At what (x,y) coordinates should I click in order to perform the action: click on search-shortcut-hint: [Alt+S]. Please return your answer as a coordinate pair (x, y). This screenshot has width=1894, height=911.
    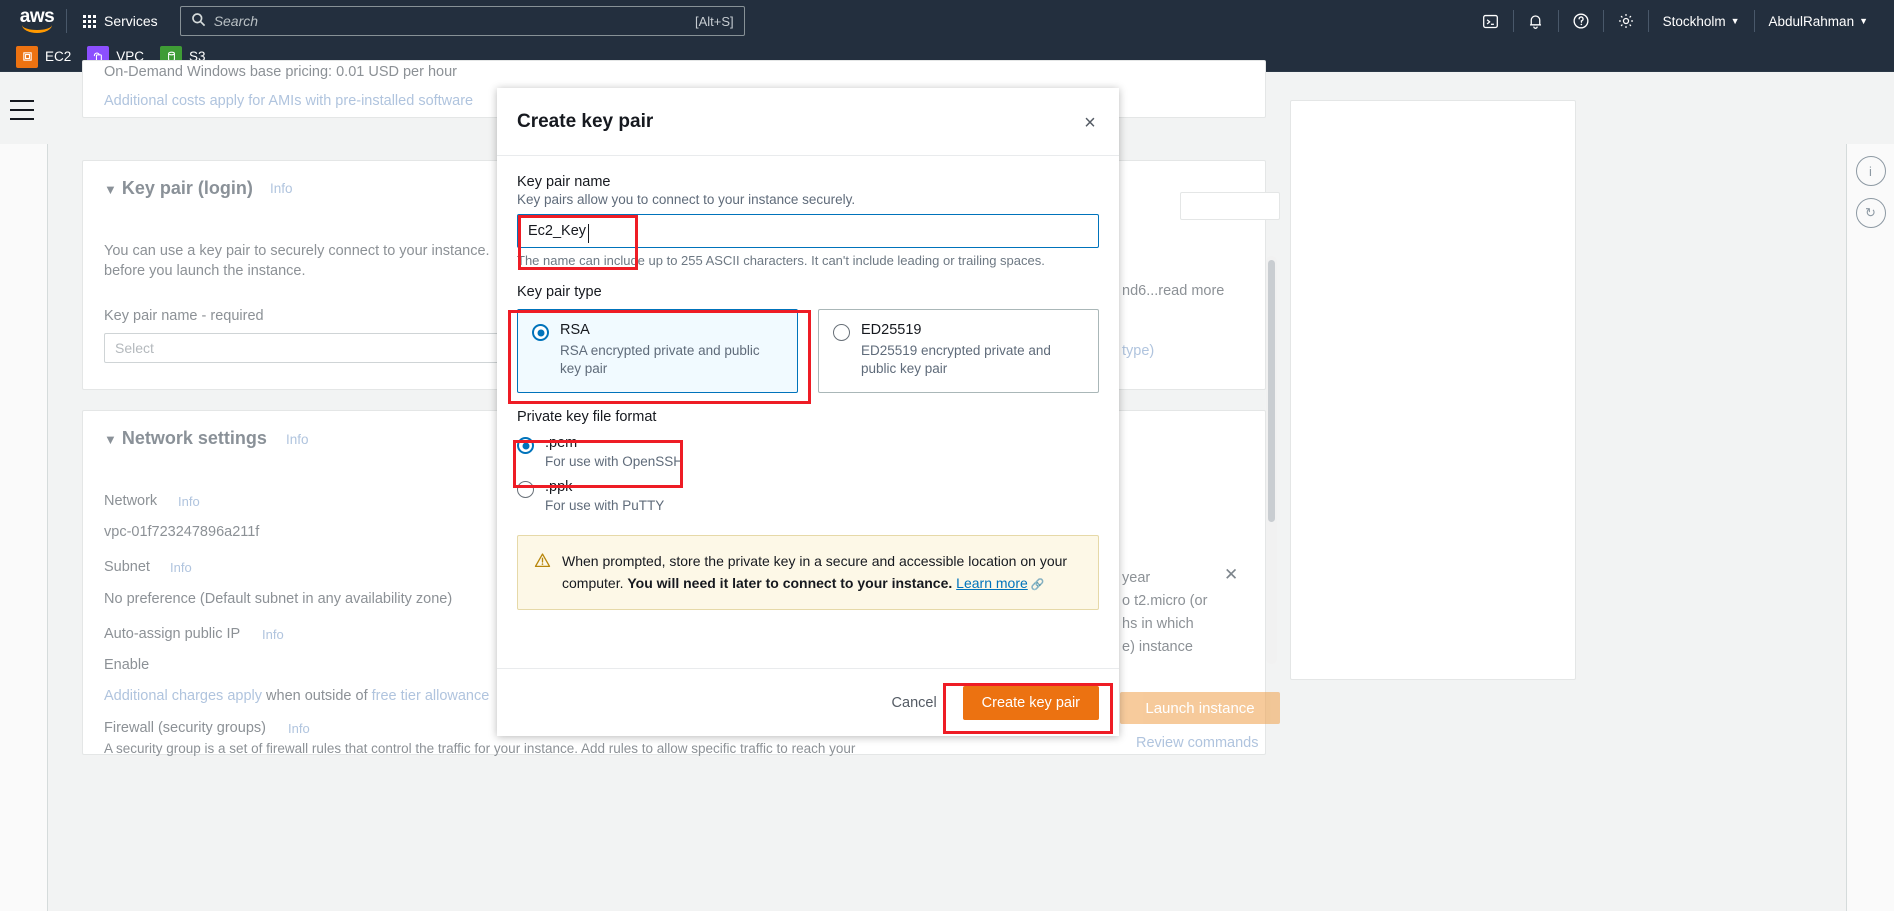
    Looking at the image, I should click on (714, 21).